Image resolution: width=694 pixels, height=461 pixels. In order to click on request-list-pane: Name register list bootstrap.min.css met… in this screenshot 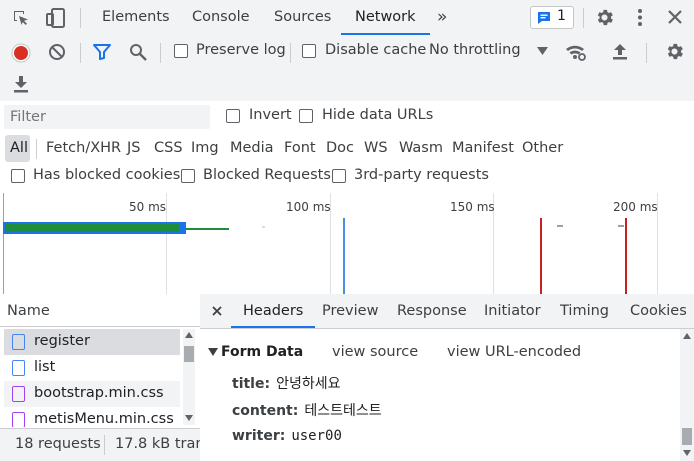, I will do `click(100, 377)`.